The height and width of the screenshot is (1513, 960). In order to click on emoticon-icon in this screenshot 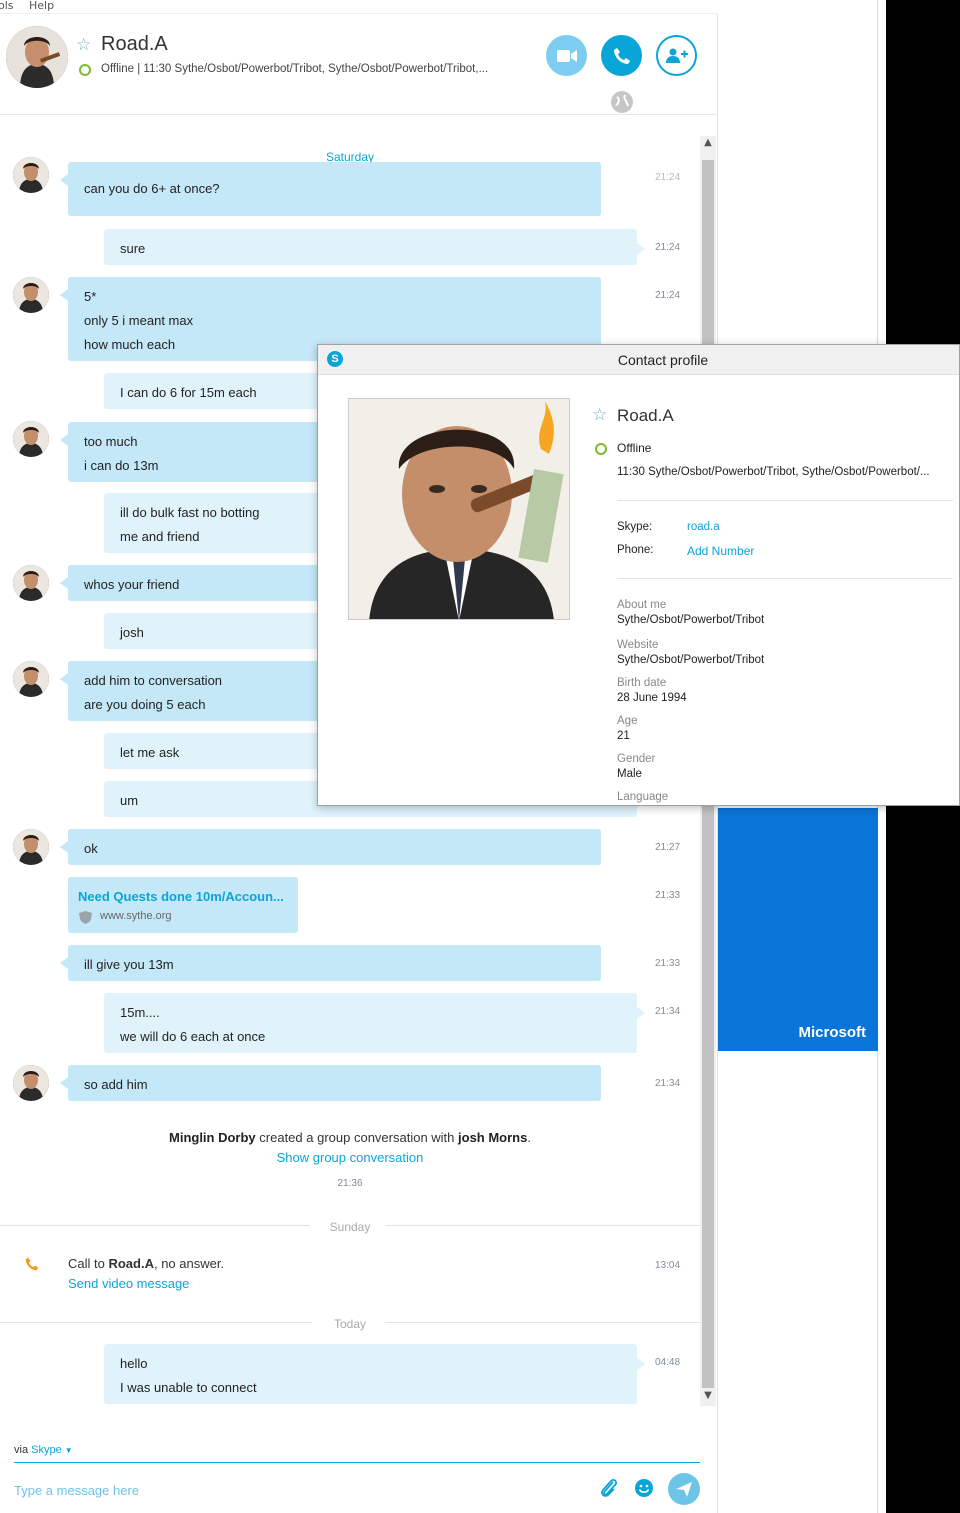, I will do `click(644, 1488)`.